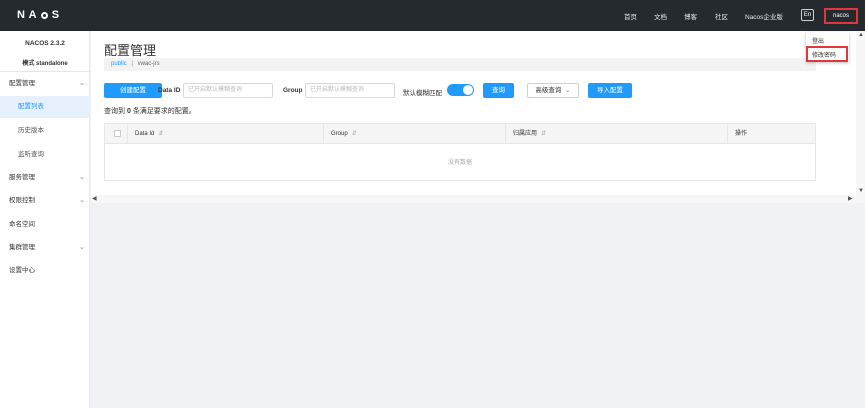  What do you see at coordinates (31, 106) in the screenshot?
I see `sidebar-item-label: 配置列表` at bounding box center [31, 106].